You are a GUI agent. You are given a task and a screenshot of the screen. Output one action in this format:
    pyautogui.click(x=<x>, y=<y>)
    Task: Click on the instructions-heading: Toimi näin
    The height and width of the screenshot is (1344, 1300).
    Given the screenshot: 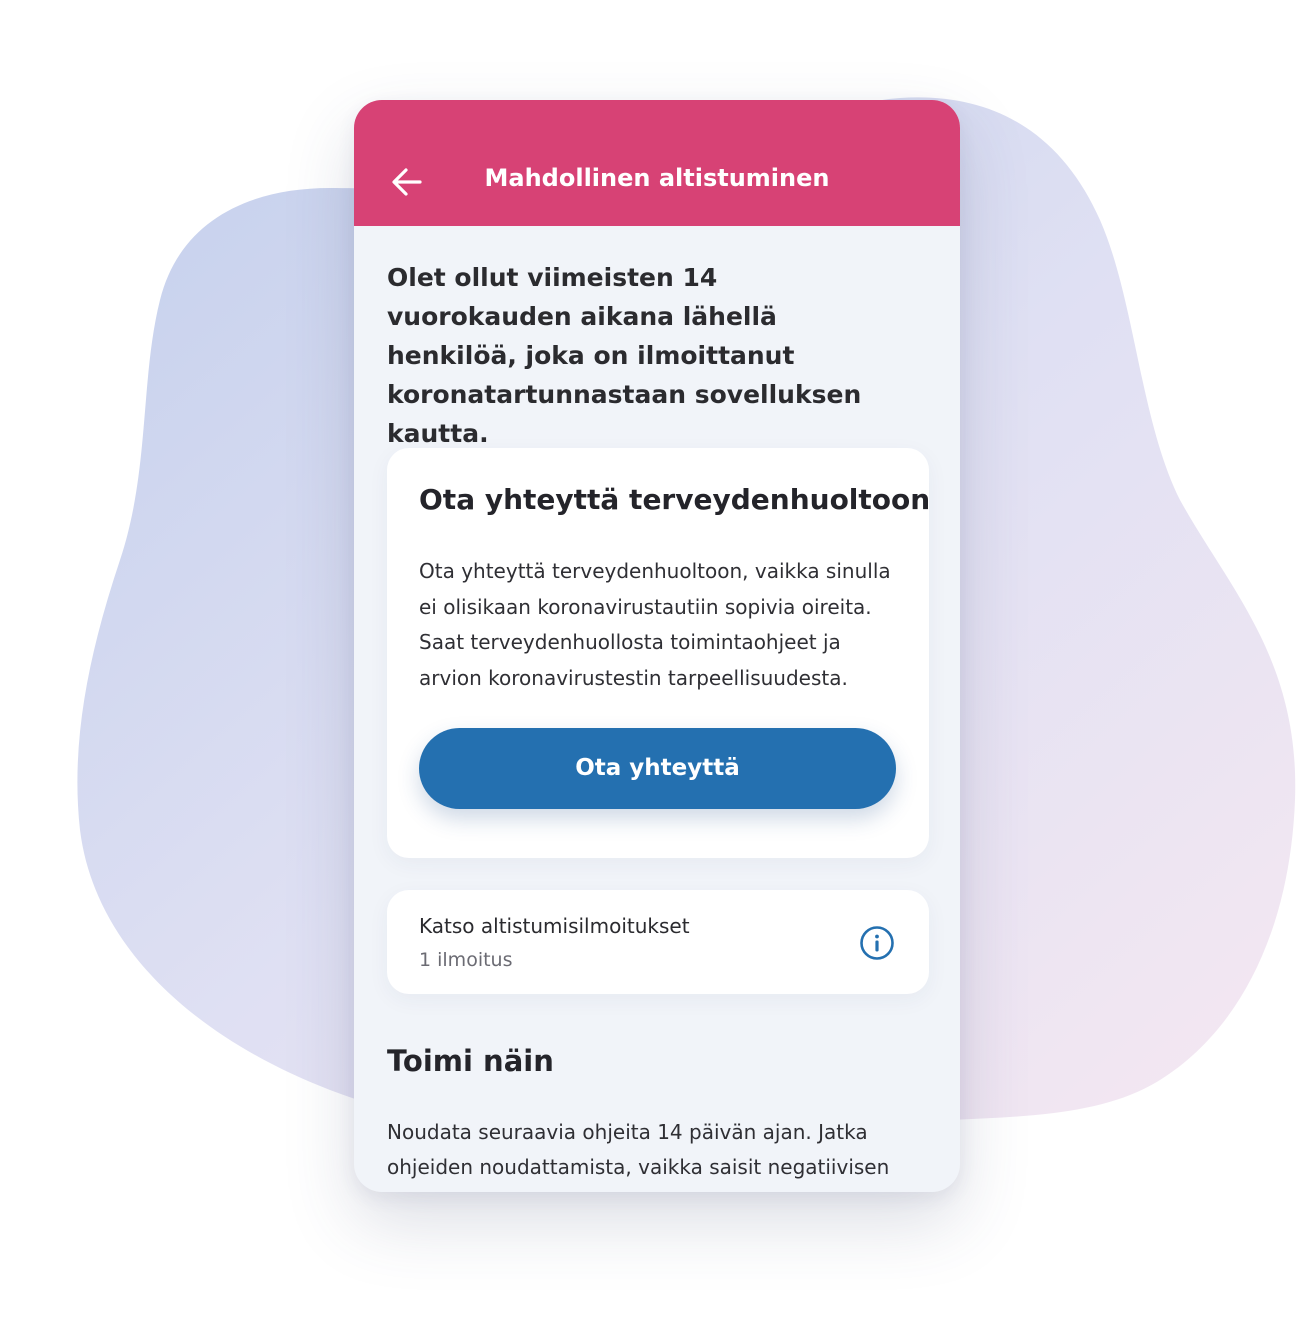 What is the action you would take?
    pyautogui.click(x=470, y=1061)
    